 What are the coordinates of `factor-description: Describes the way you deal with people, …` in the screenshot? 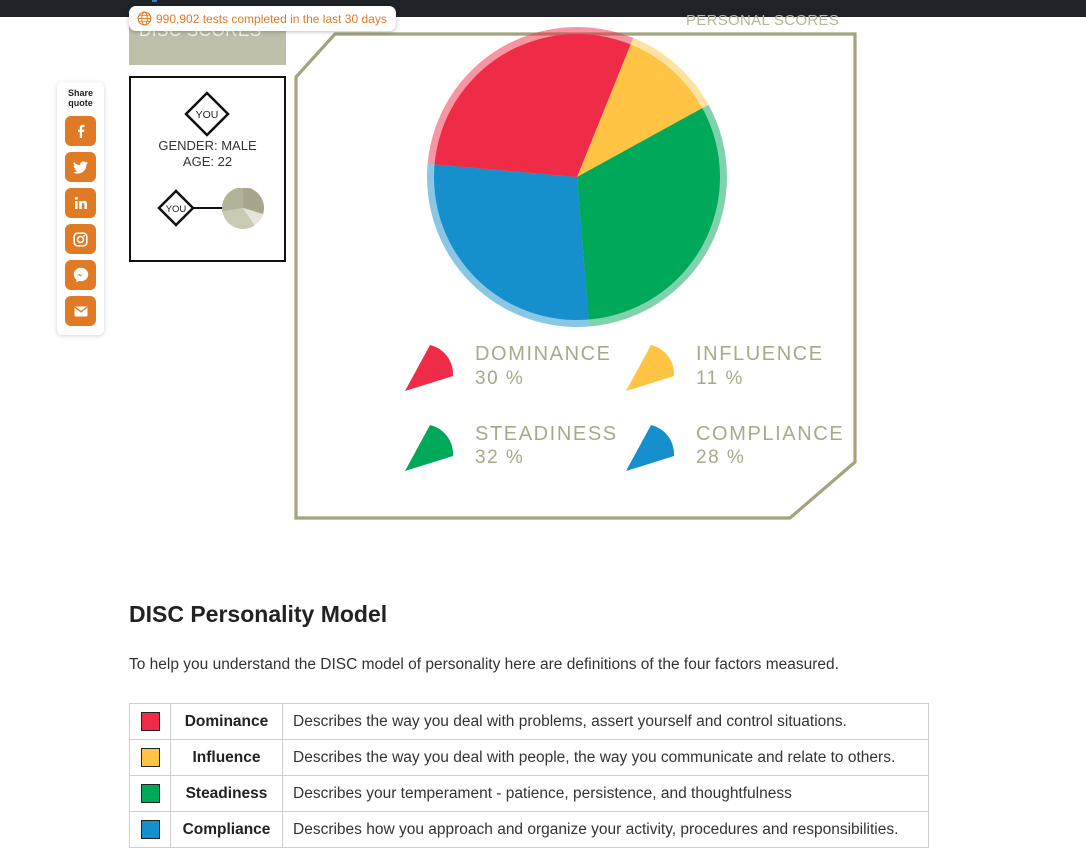 It's located at (605, 757).